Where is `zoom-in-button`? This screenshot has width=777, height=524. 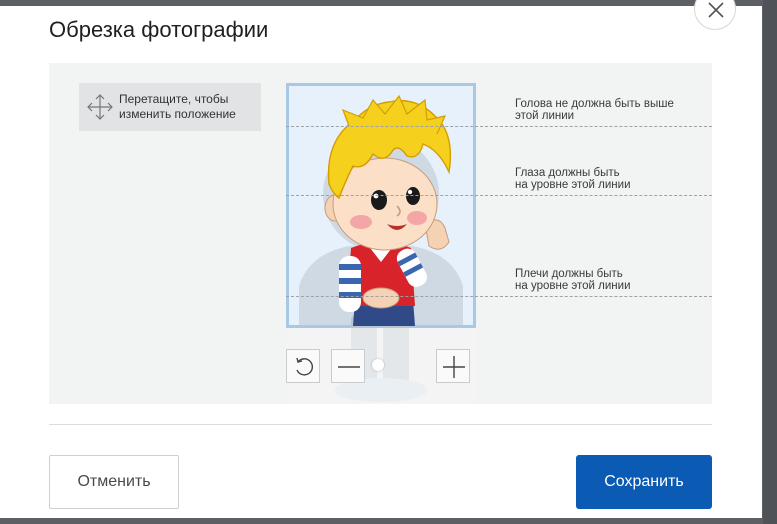
zoom-in-button is located at coordinates (453, 366).